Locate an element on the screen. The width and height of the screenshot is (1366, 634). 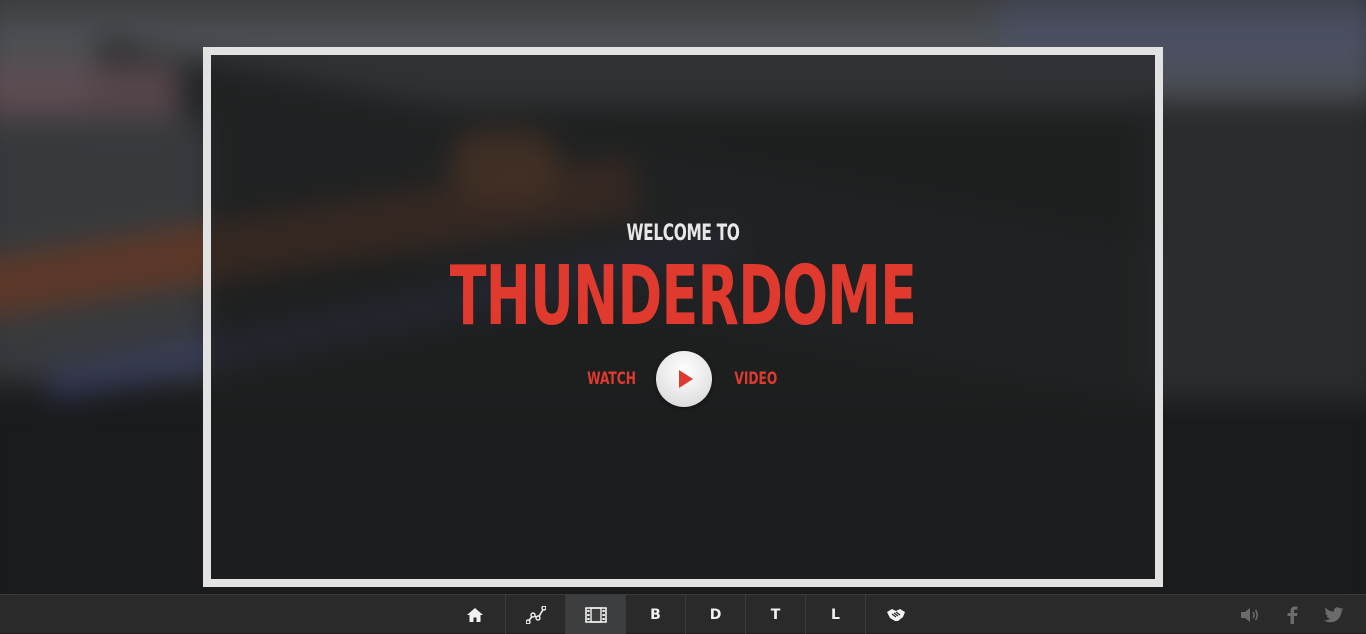
watch-video-row: WATCH VIDEO is located at coordinates (683, 381).